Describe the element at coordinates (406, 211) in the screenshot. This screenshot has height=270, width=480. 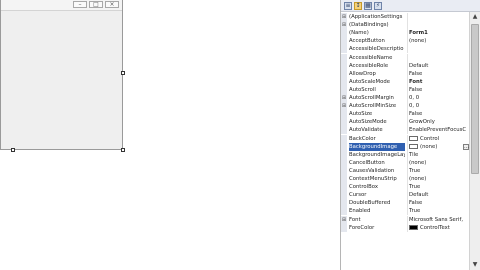
I see `property-row: Enabled True` at that location.